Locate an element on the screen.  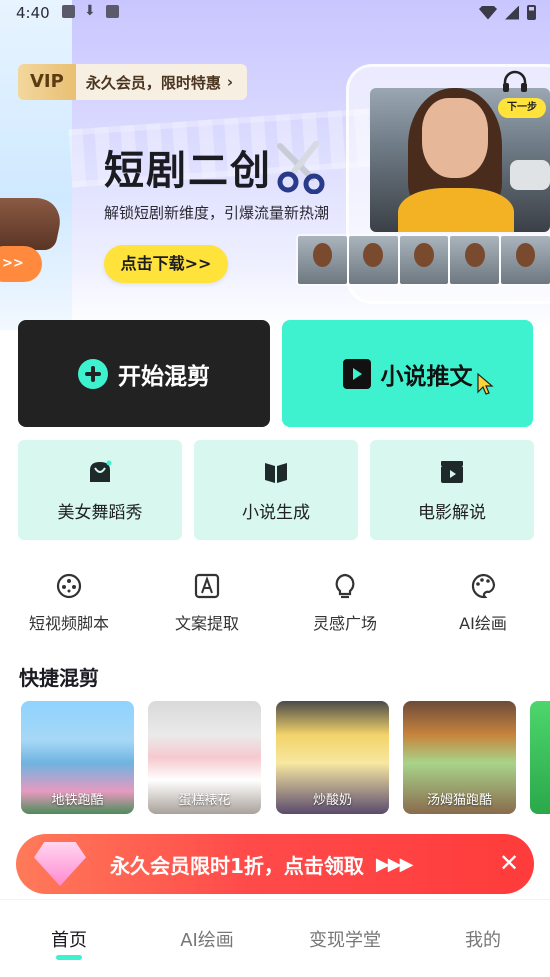
clapperboard-icon is located at coordinates (452, 471).